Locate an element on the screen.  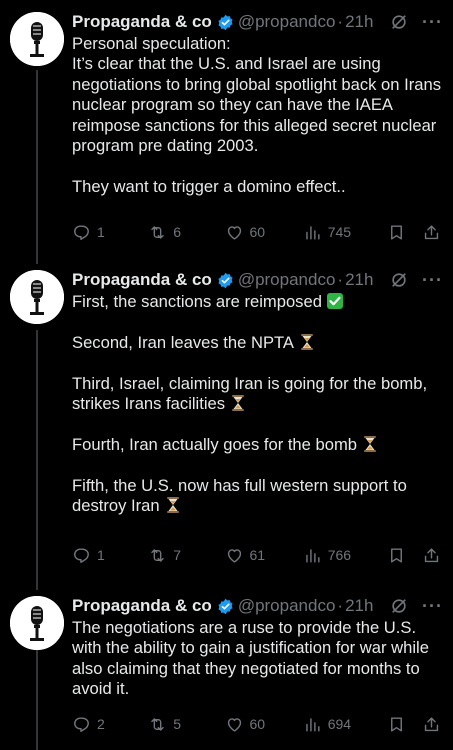
tweet-actions: 2 5 60 694 is located at coordinates (256, 724).